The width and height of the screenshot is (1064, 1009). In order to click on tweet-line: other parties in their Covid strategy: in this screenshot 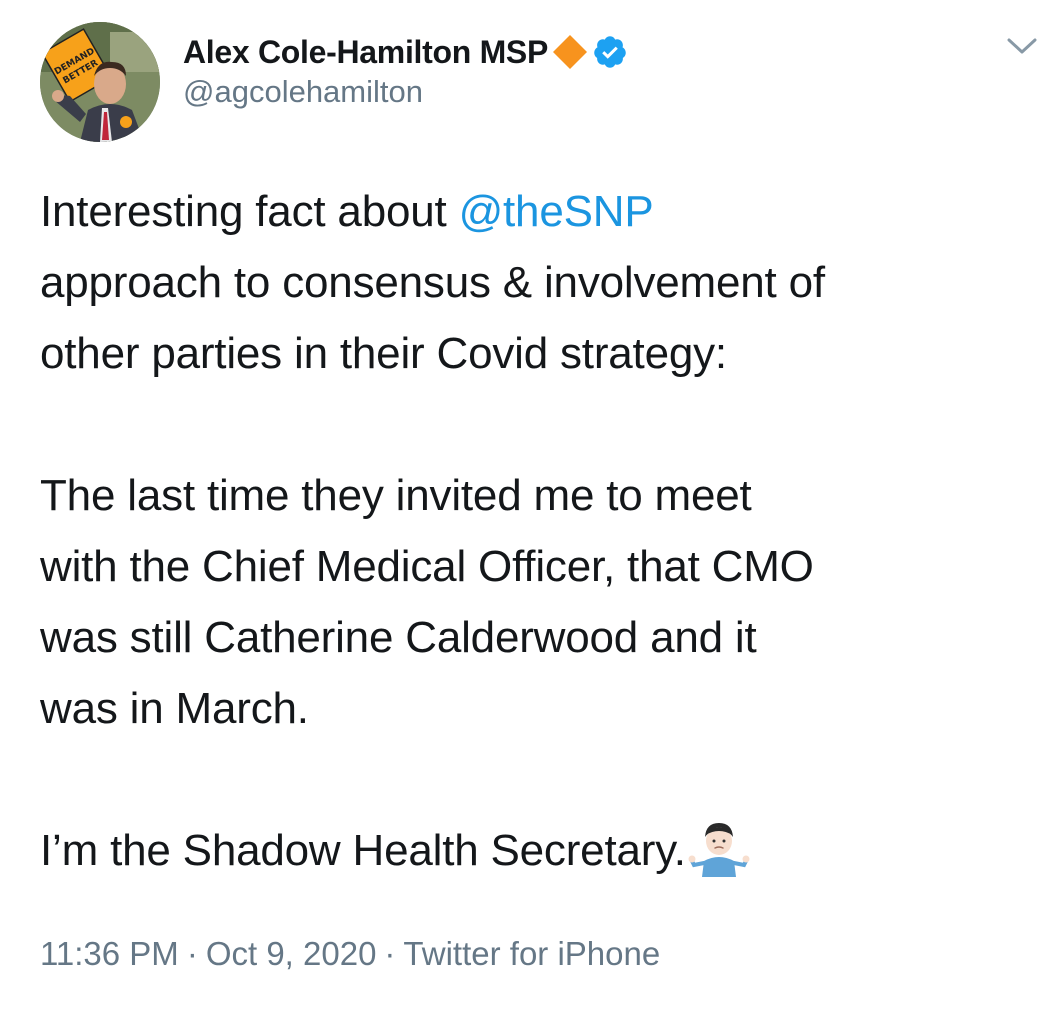, I will do `click(383, 353)`.